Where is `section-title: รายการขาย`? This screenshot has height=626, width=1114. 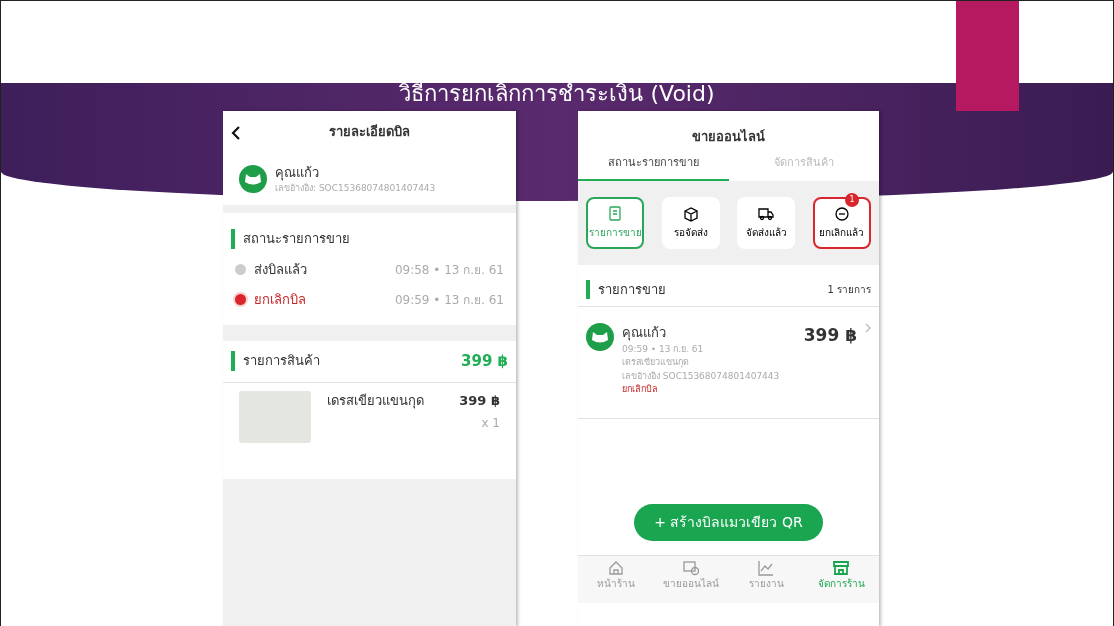
section-title: รายการขาย is located at coordinates (626, 289).